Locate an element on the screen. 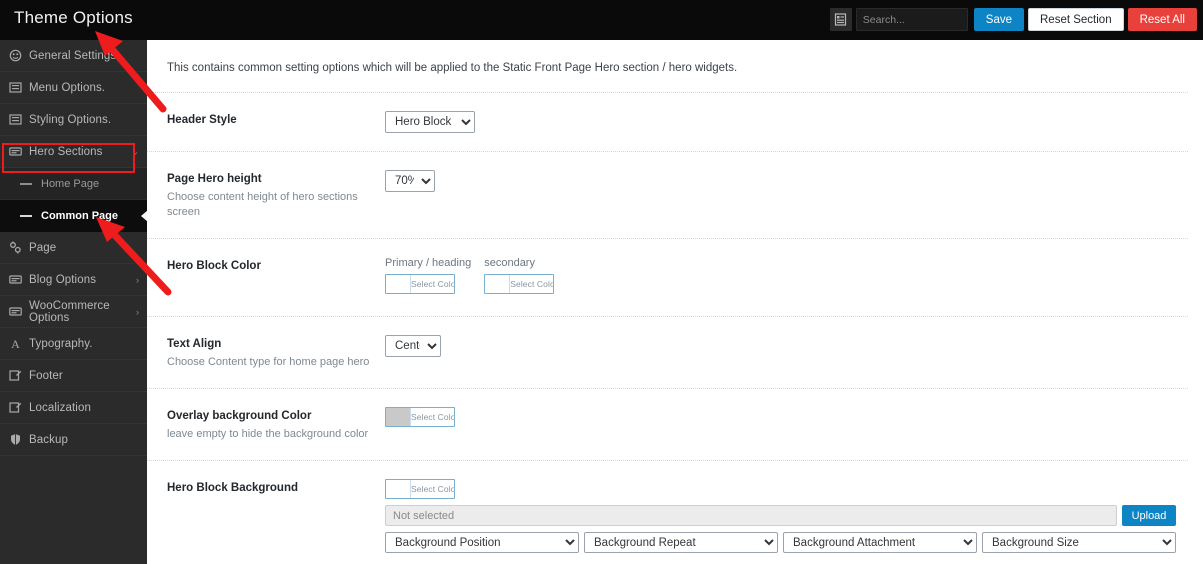 The width and height of the screenshot is (1203, 564). annotation-arrows is located at coordinates (133, 163).